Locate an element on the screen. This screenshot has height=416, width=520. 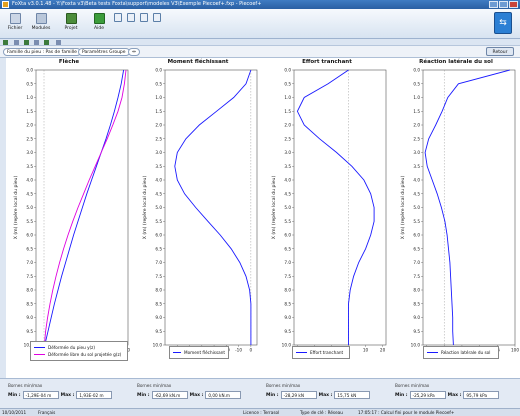
max-value-field: 15,75 kN is located at coordinates (352, 395).